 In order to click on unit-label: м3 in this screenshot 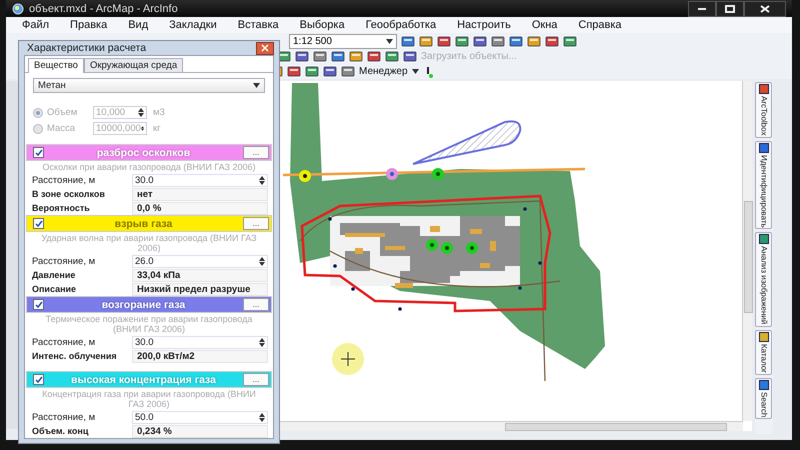, I will do `click(159, 112)`.